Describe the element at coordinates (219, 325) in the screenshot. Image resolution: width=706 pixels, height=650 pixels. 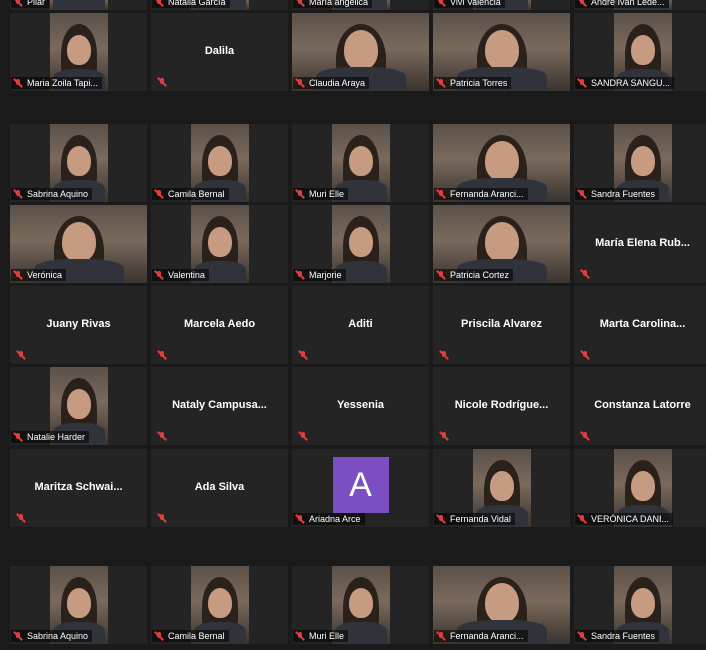
I see `participant-tile: Marcela Aedo` at that location.